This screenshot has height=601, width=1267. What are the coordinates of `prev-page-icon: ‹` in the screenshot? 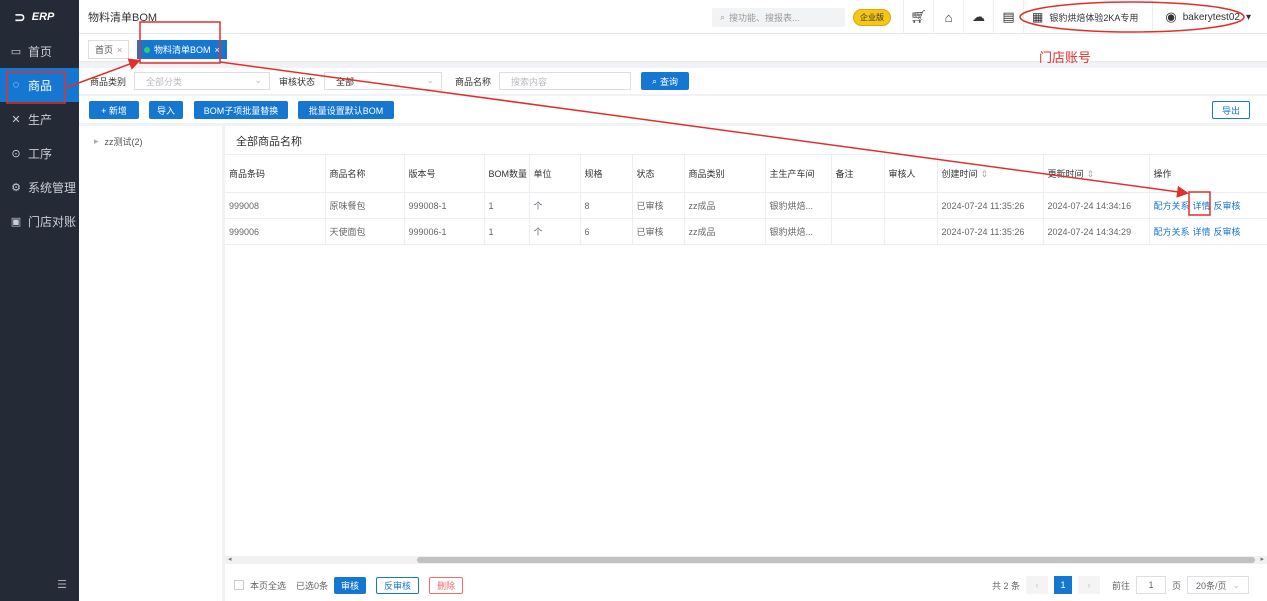 It's located at (1036, 585).